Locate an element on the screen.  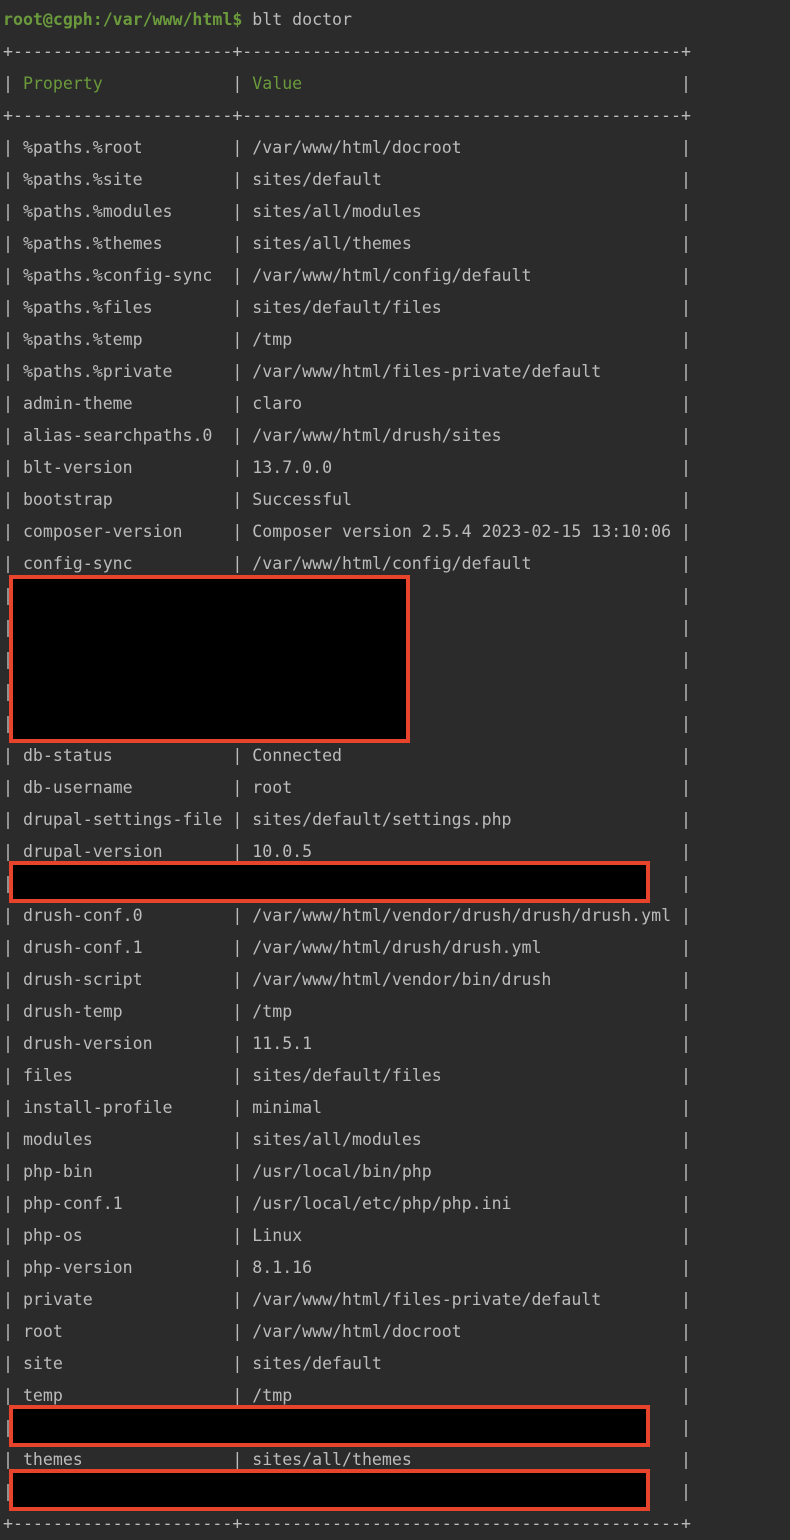
value-cell: sites/default is located at coordinates (462, 179).